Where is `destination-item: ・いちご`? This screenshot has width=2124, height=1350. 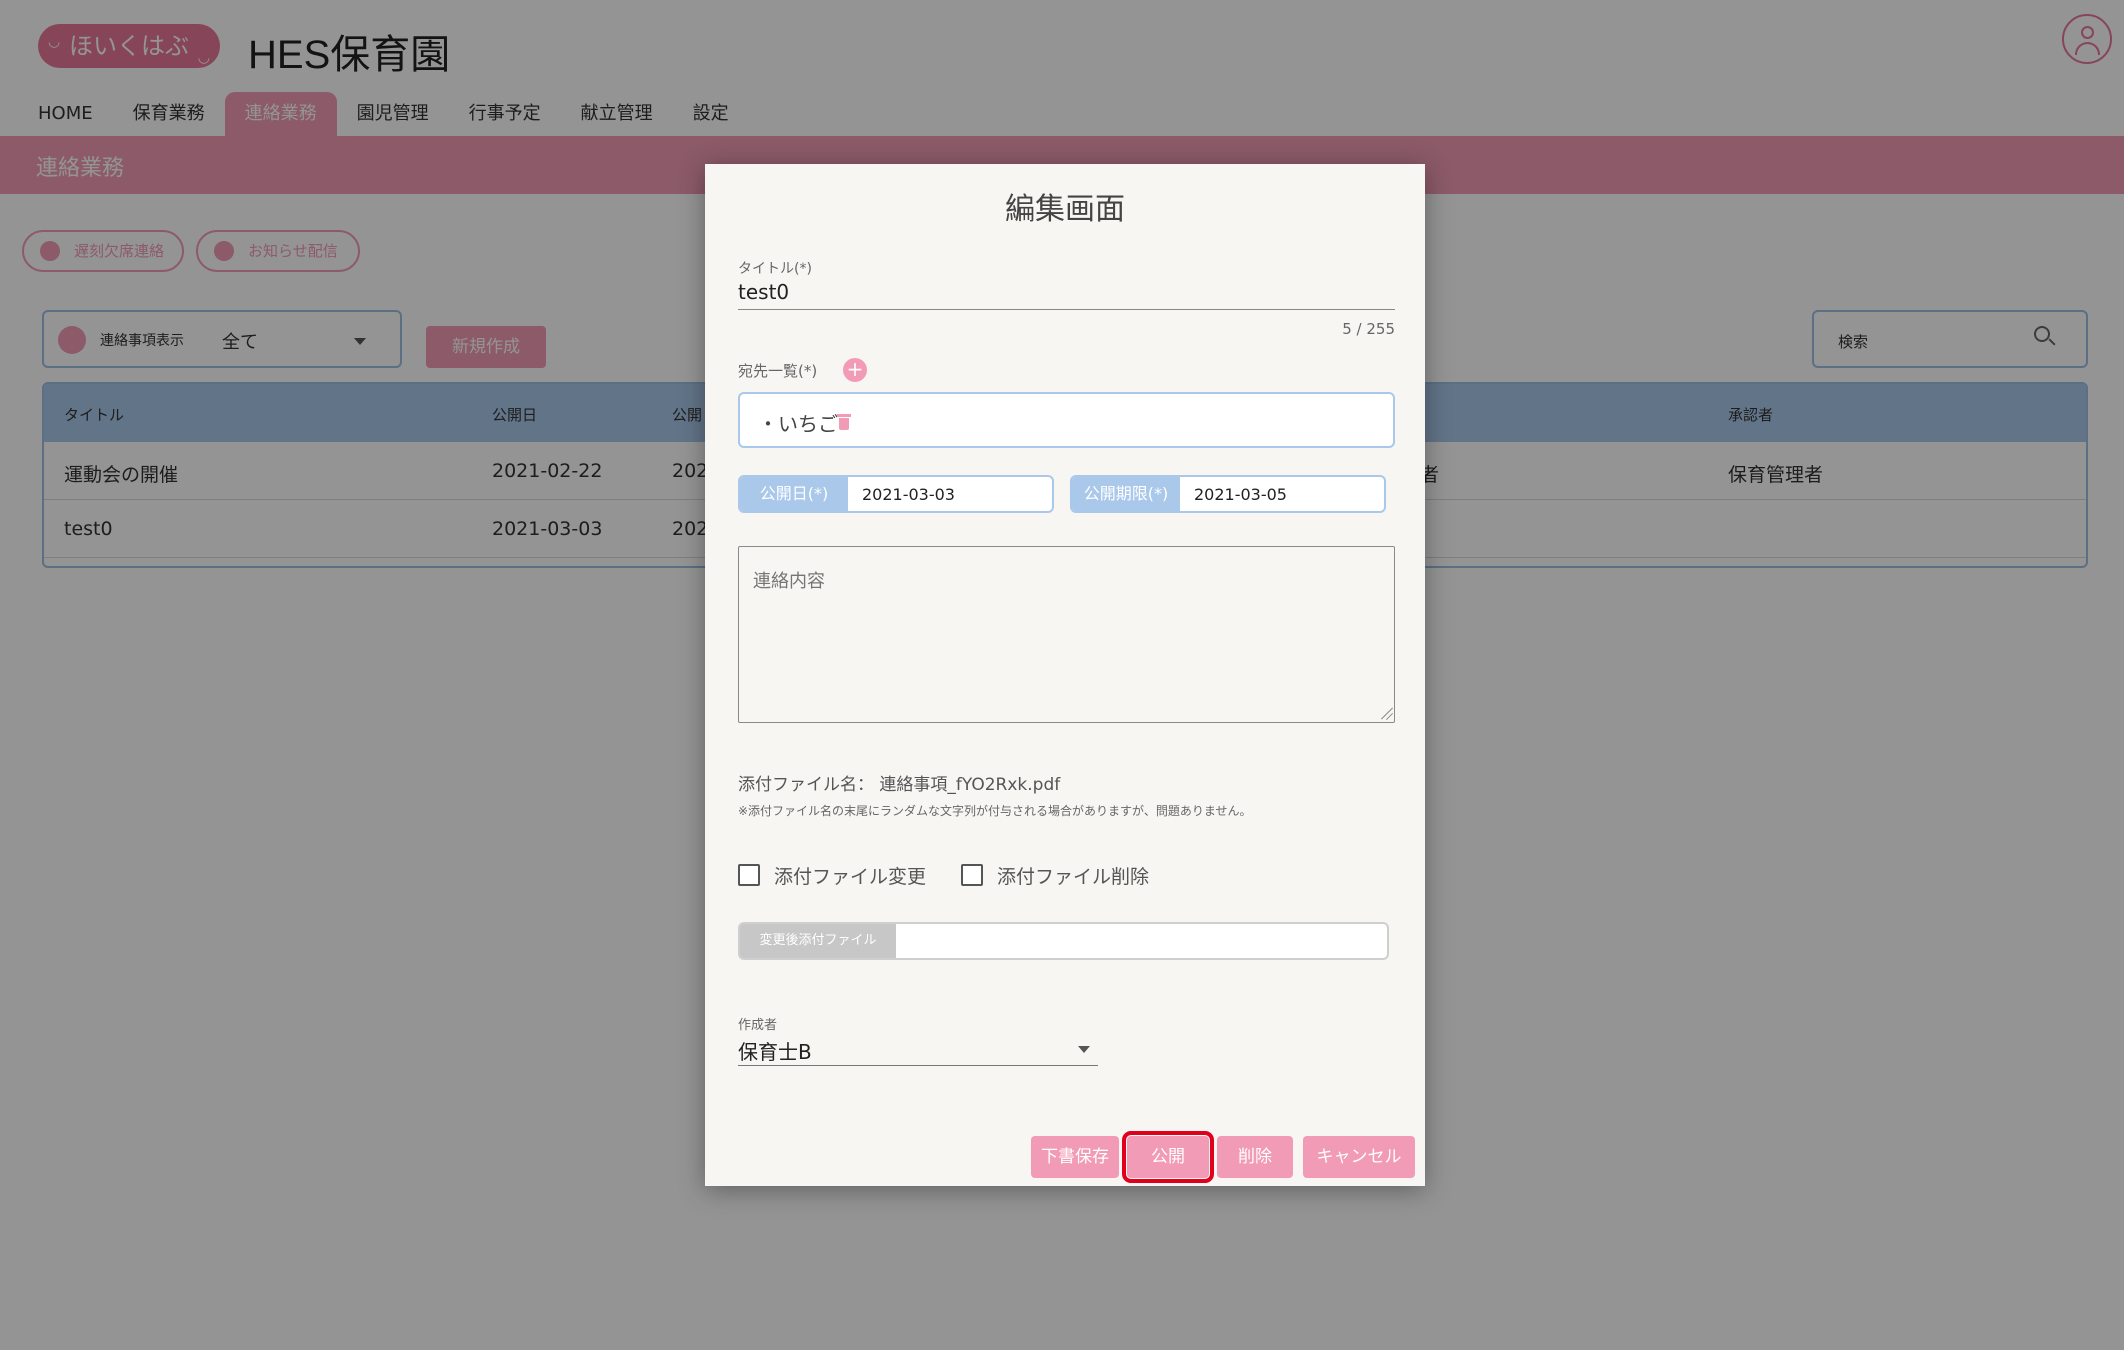
destination-item: ・いちご is located at coordinates (798, 424).